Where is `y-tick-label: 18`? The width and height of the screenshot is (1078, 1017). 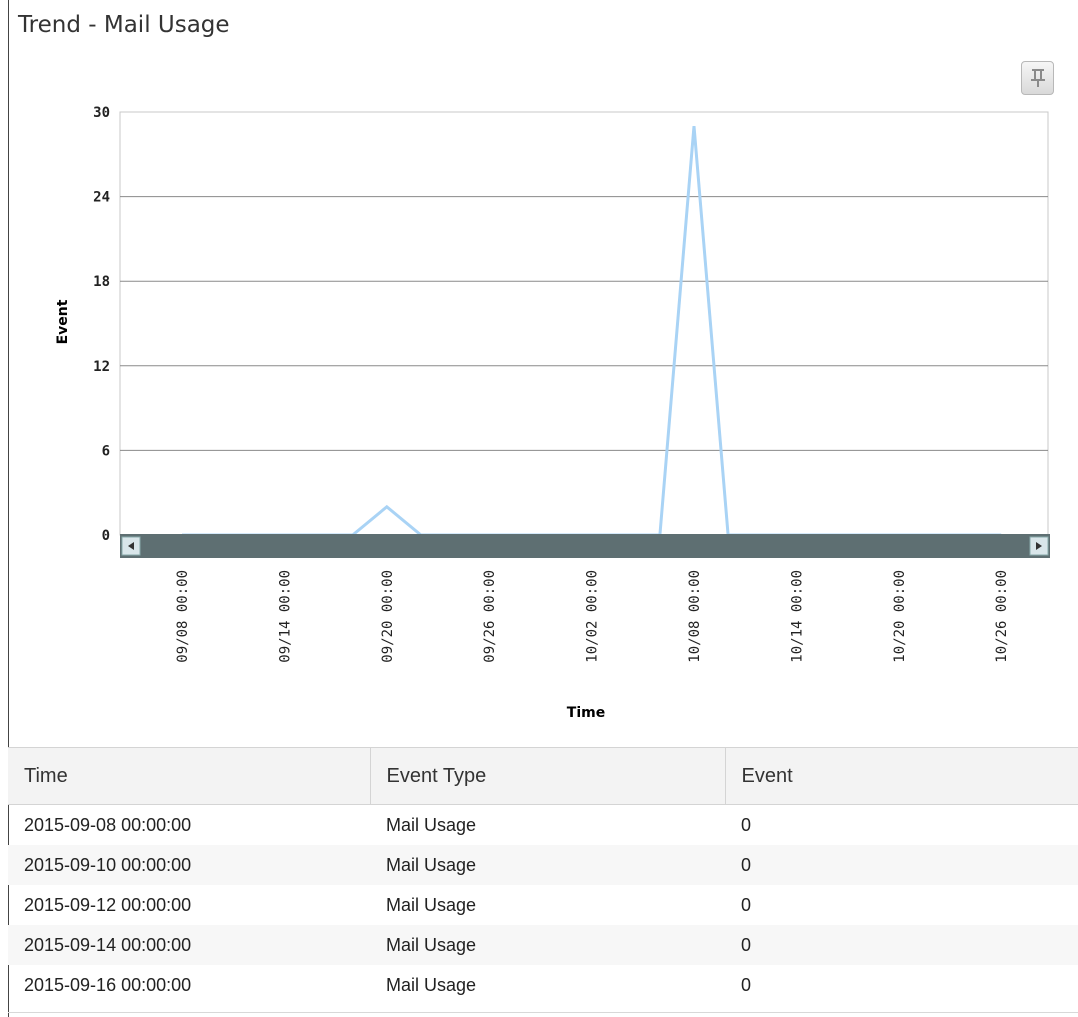 y-tick-label: 18 is located at coordinates (101, 282).